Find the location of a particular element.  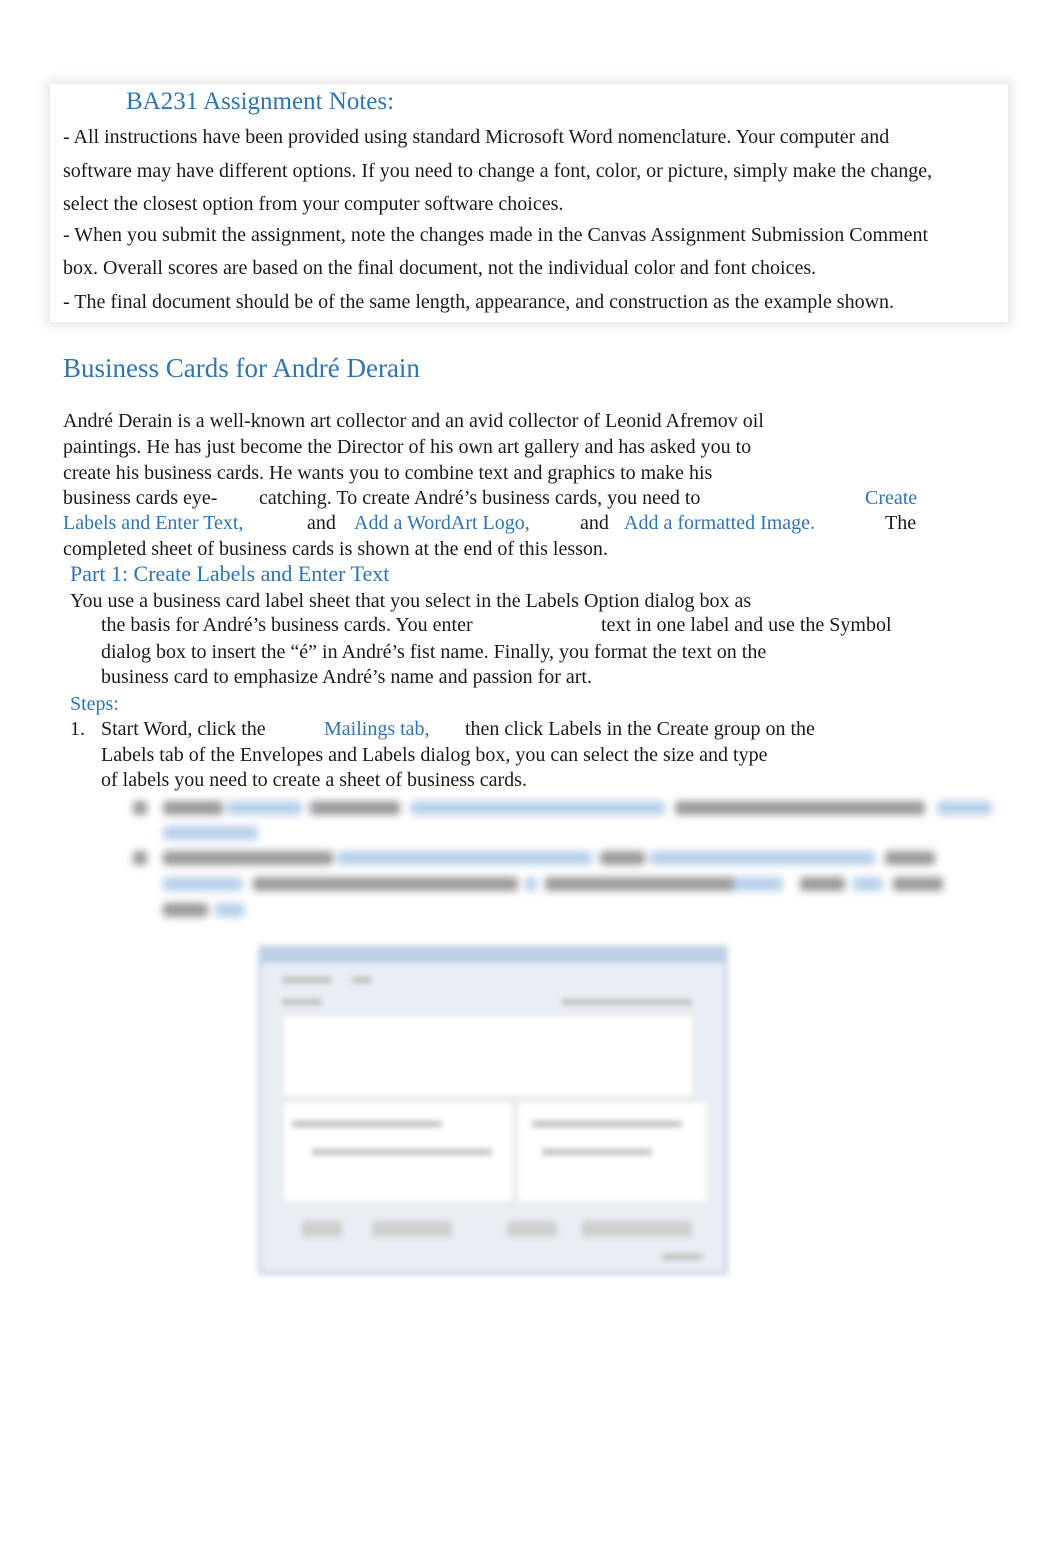

labels-dialog-screenshot is located at coordinates (493, 1110).